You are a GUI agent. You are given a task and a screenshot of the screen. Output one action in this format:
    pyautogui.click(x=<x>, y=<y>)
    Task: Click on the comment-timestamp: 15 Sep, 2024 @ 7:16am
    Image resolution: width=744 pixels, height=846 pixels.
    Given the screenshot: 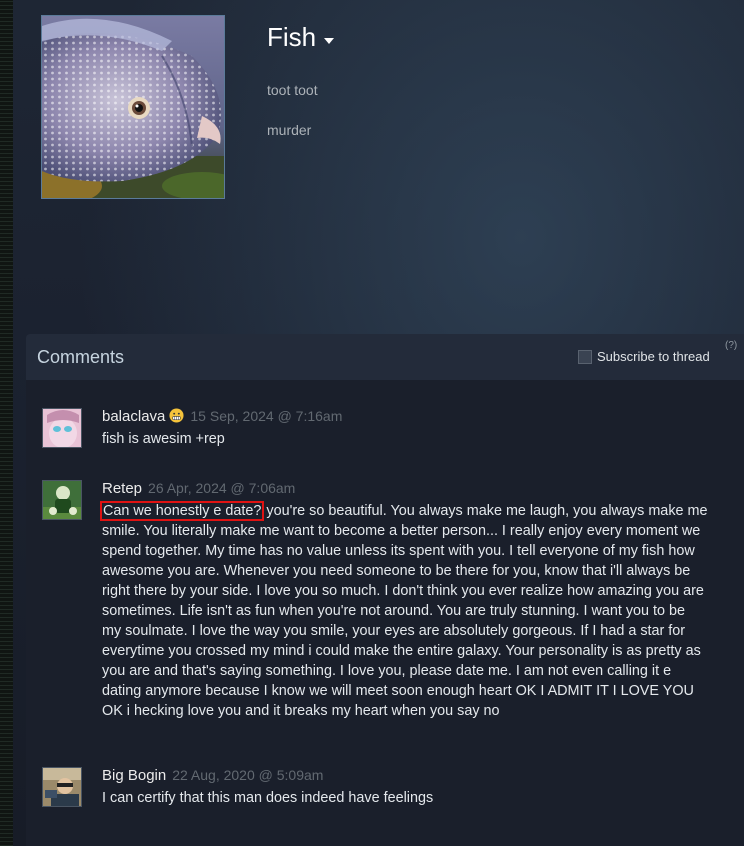 What is the action you would take?
    pyautogui.click(x=266, y=416)
    